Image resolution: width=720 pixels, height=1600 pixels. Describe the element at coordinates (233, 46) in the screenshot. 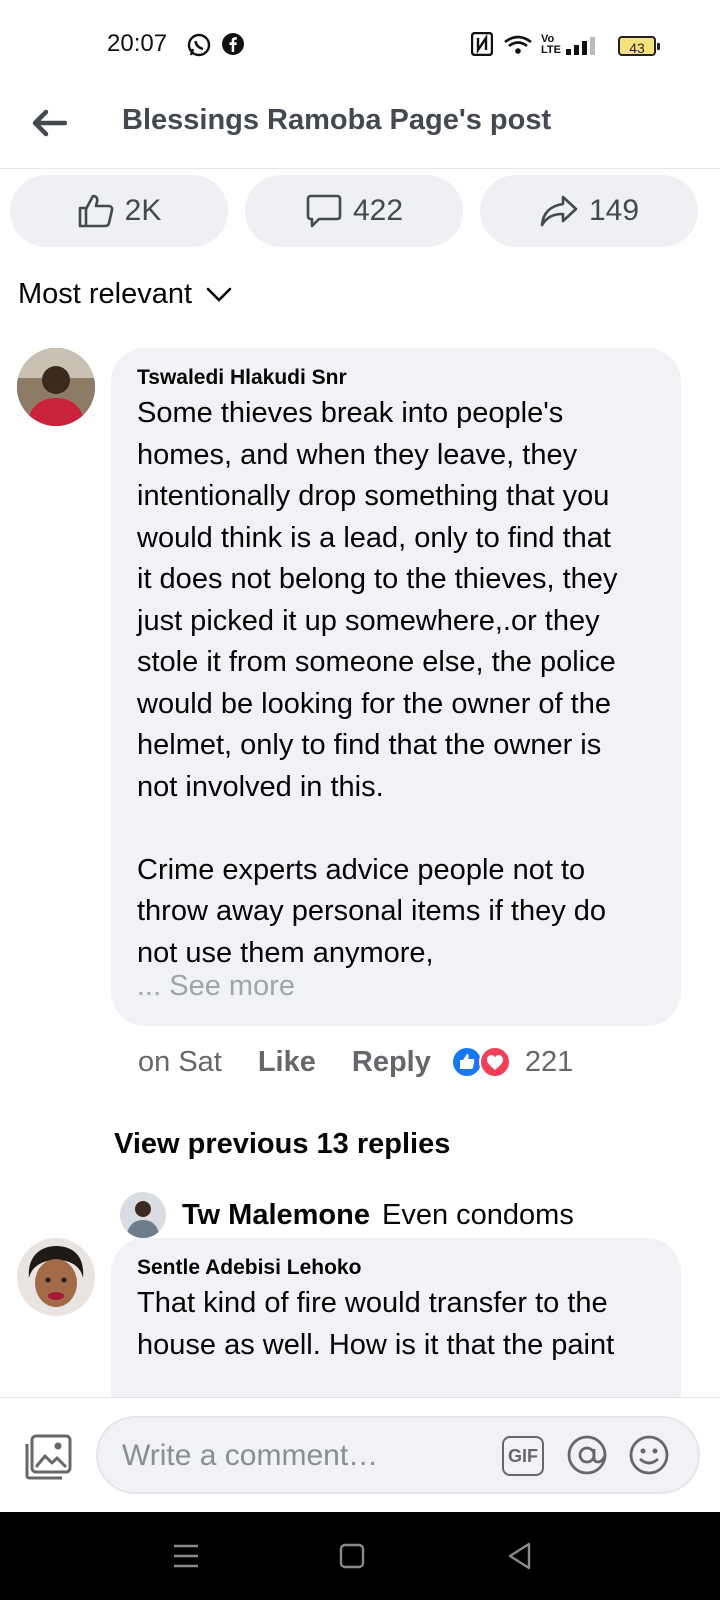

I see `facebook-icon` at that location.